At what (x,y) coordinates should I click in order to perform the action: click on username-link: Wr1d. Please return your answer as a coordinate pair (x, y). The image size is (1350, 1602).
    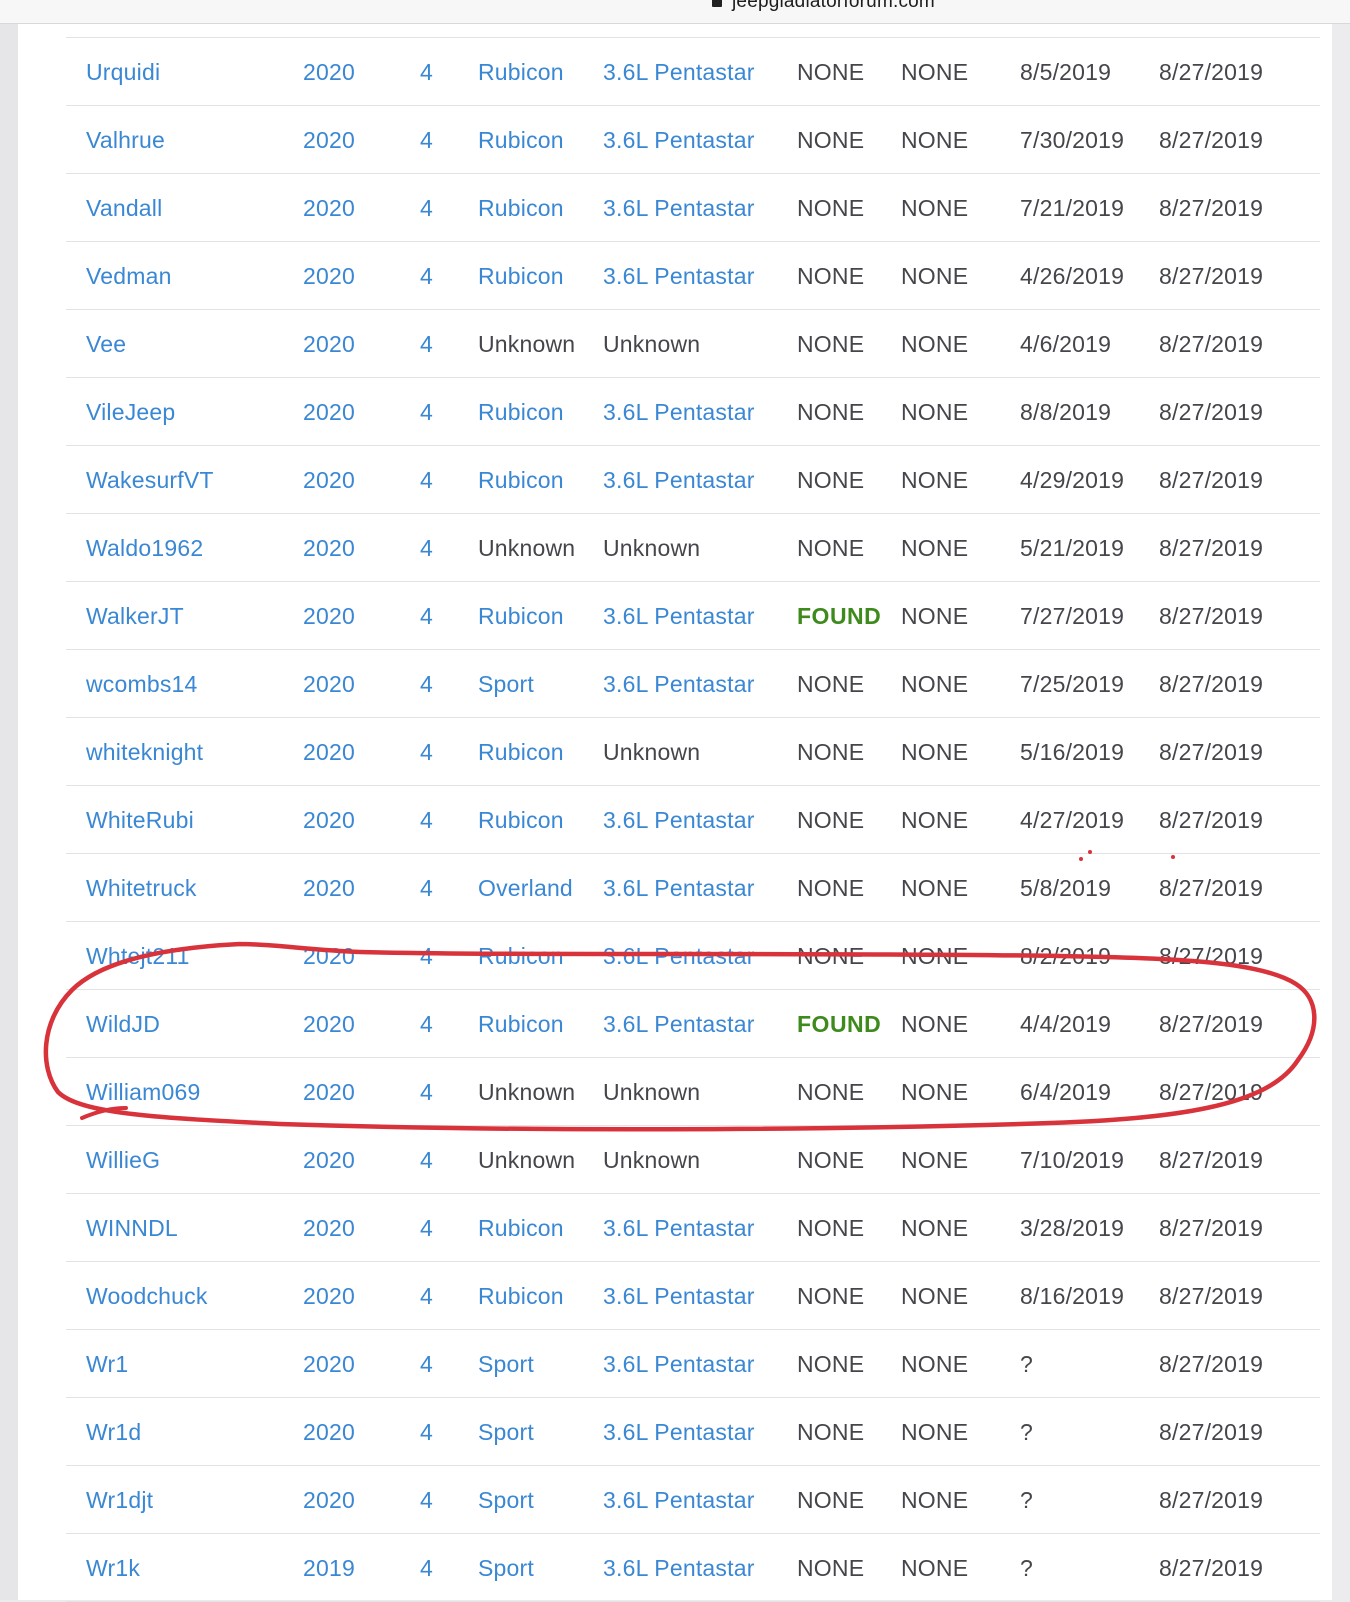
    Looking at the image, I should click on (113, 1432).